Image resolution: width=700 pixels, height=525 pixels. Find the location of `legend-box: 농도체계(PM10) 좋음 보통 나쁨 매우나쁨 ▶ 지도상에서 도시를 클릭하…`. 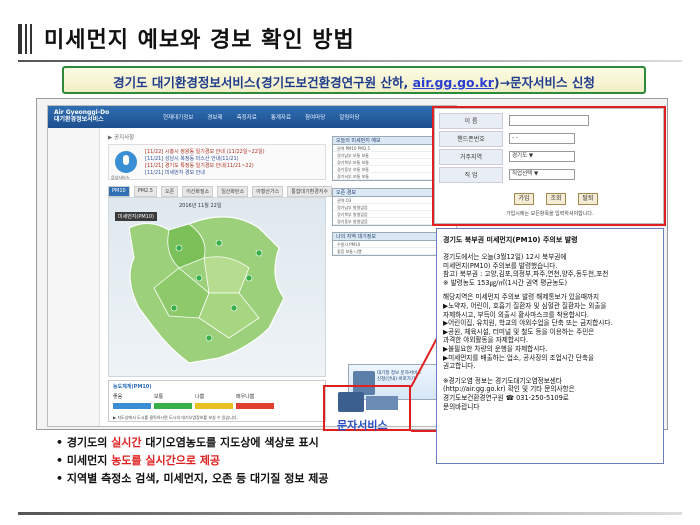

legend-box: 농도체계(PM10) 좋음 보통 나쁨 매우나쁨 ▶ 지도상에서 도시를 클릭하… is located at coordinates (217, 401).